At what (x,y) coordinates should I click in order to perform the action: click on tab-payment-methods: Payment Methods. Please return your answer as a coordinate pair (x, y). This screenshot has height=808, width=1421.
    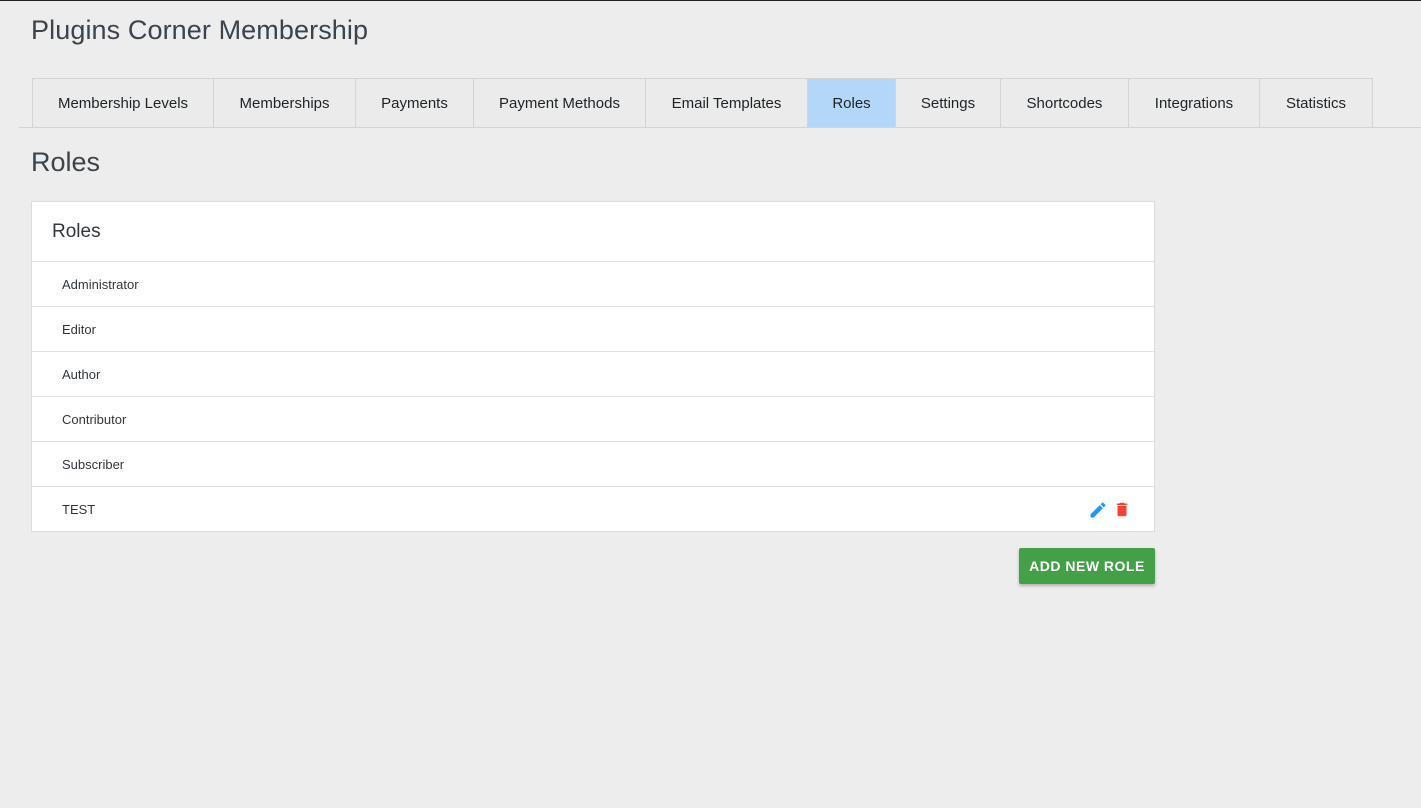
    Looking at the image, I should click on (560, 103).